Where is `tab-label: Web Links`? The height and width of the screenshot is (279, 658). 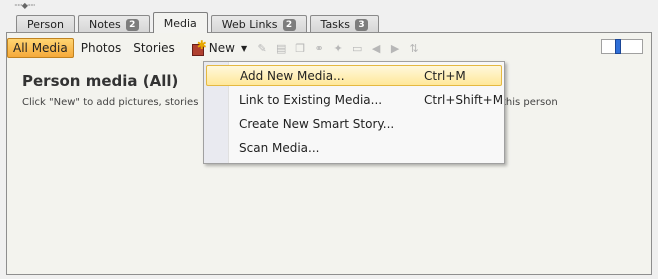
tab-label: Web Links is located at coordinates (249, 24).